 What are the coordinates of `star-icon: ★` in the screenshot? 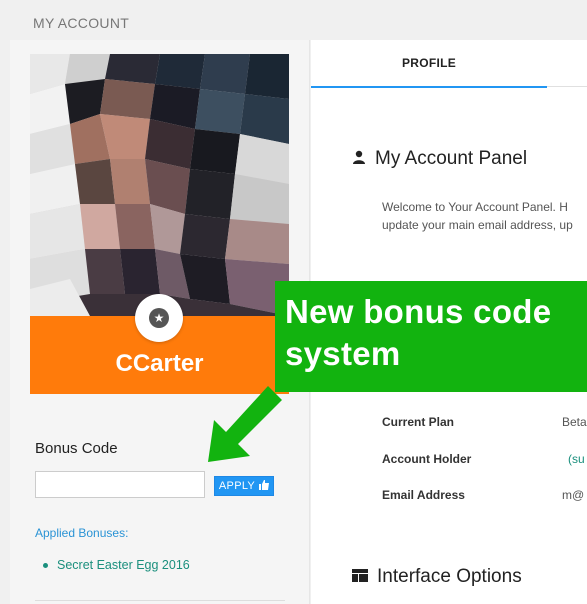 It's located at (159, 318).